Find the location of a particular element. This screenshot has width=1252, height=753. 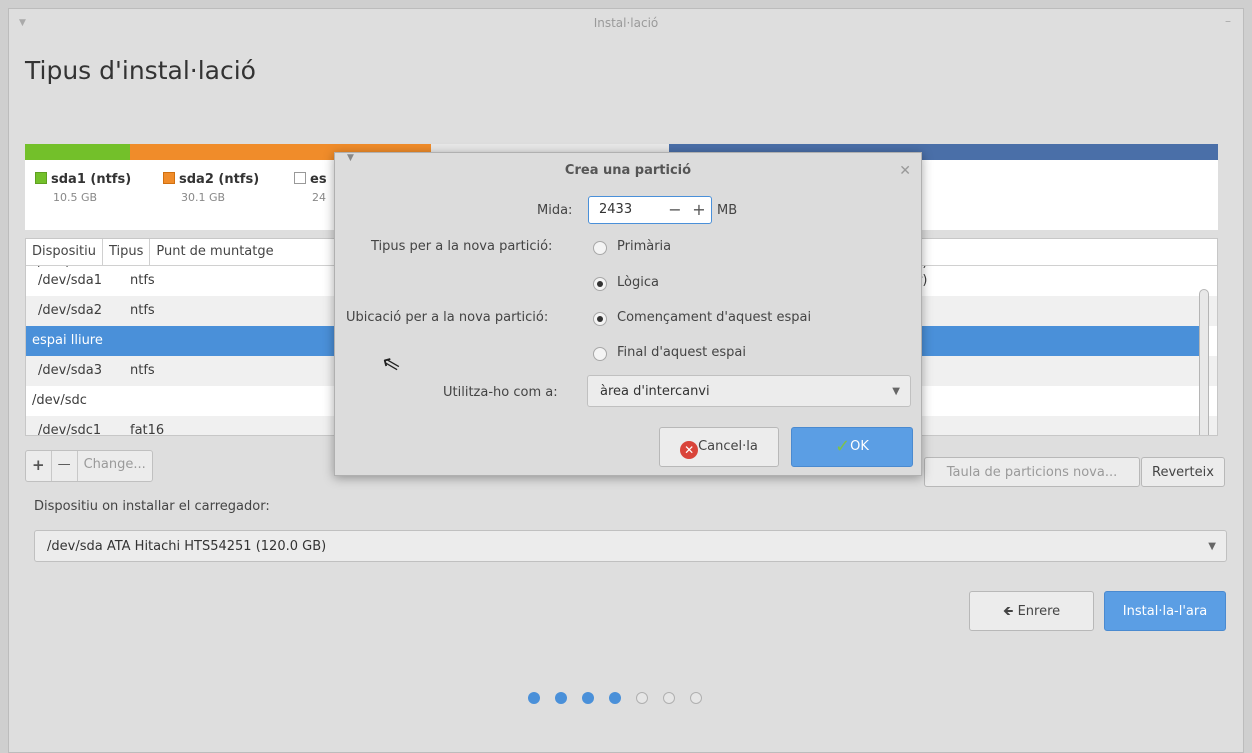

empty-swatch-icon is located at coordinates (300, 178).